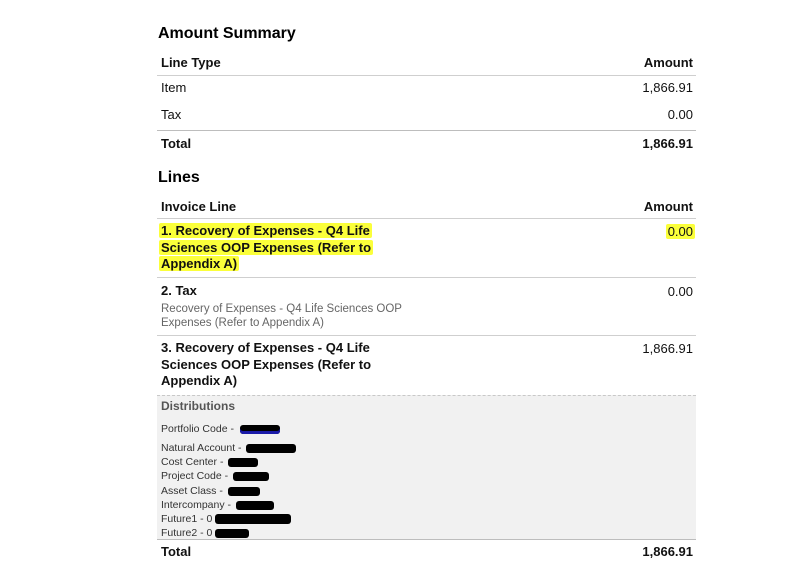 The width and height of the screenshot is (793, 573). What do you see at coordinates (176, 551) in the screenshot?
I see `lines-total-label: Total` at bounding box center [176, 551].